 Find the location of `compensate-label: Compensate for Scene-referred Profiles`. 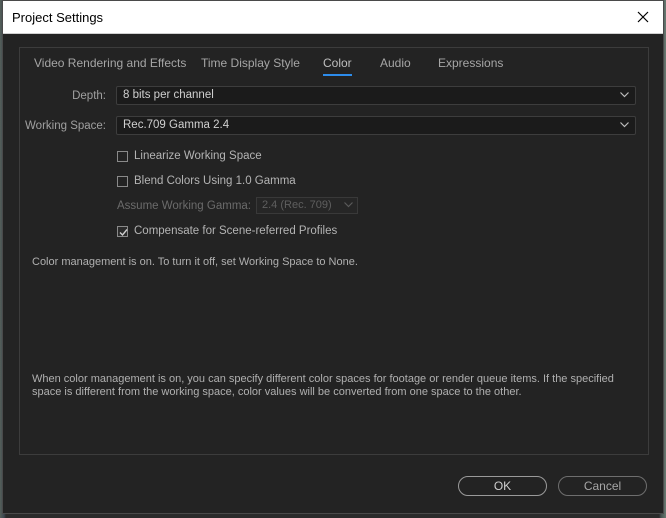

compensate-label: Compensate for Scene-referred Profiles is located at coordinates (236, 231).